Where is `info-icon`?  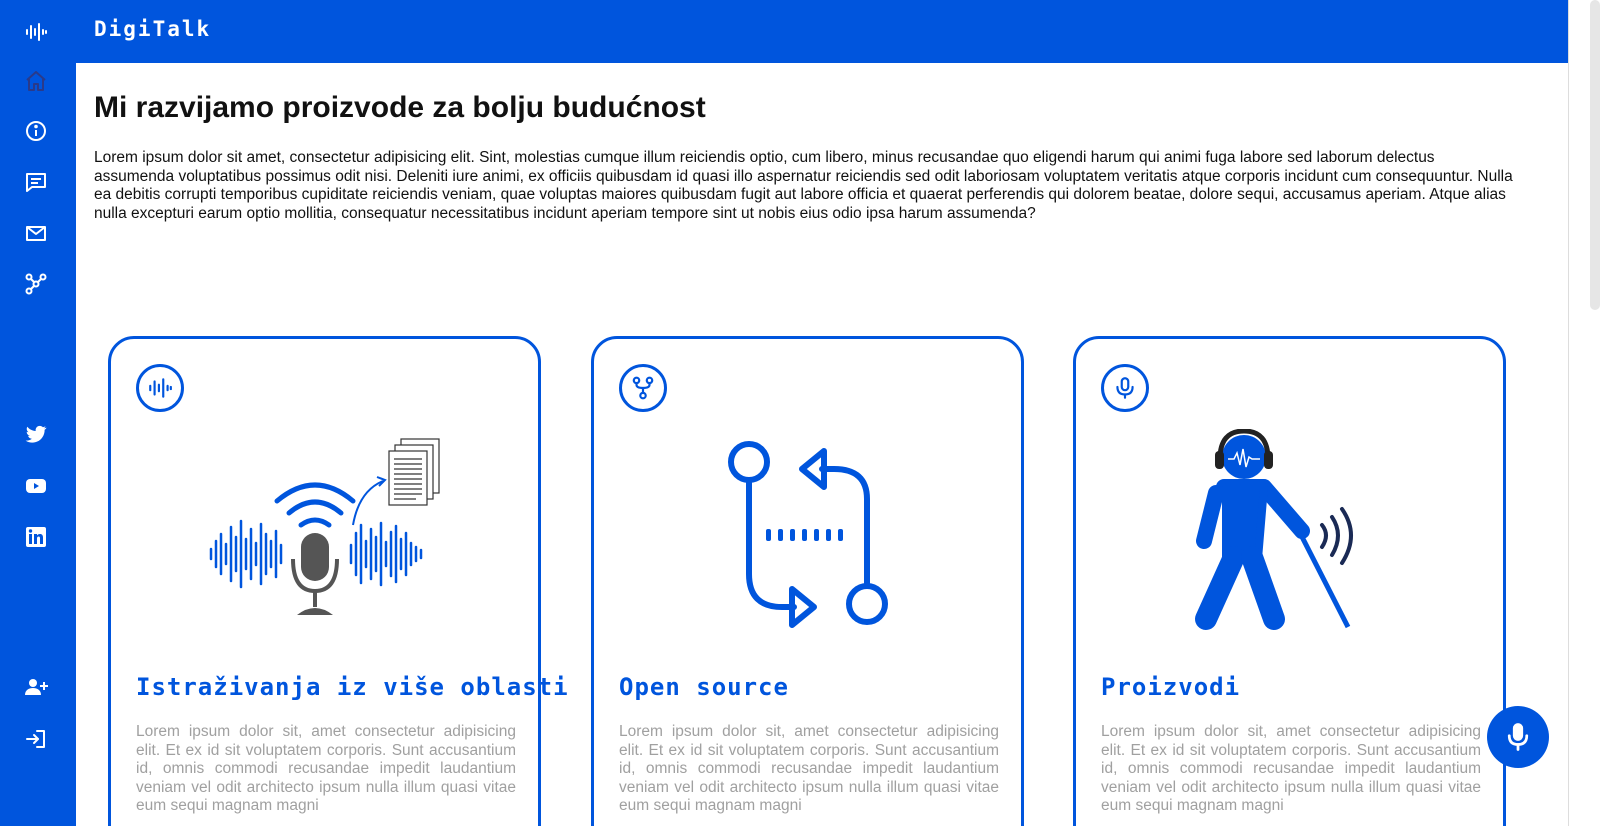
info-icon is located at coordinates (36, 131).